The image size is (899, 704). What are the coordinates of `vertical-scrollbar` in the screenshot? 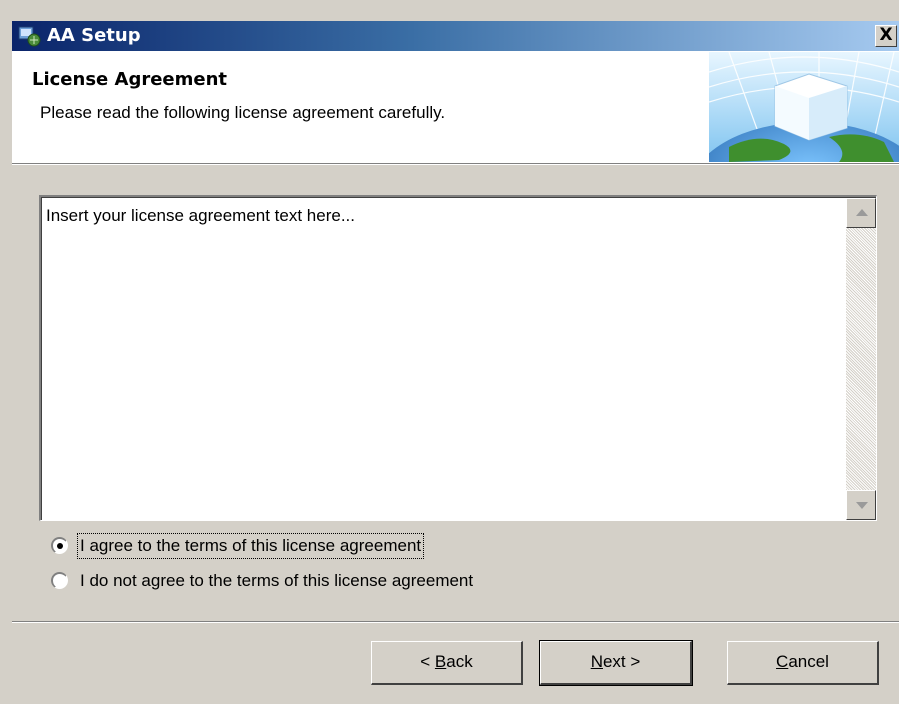 It's located at (861, 359).